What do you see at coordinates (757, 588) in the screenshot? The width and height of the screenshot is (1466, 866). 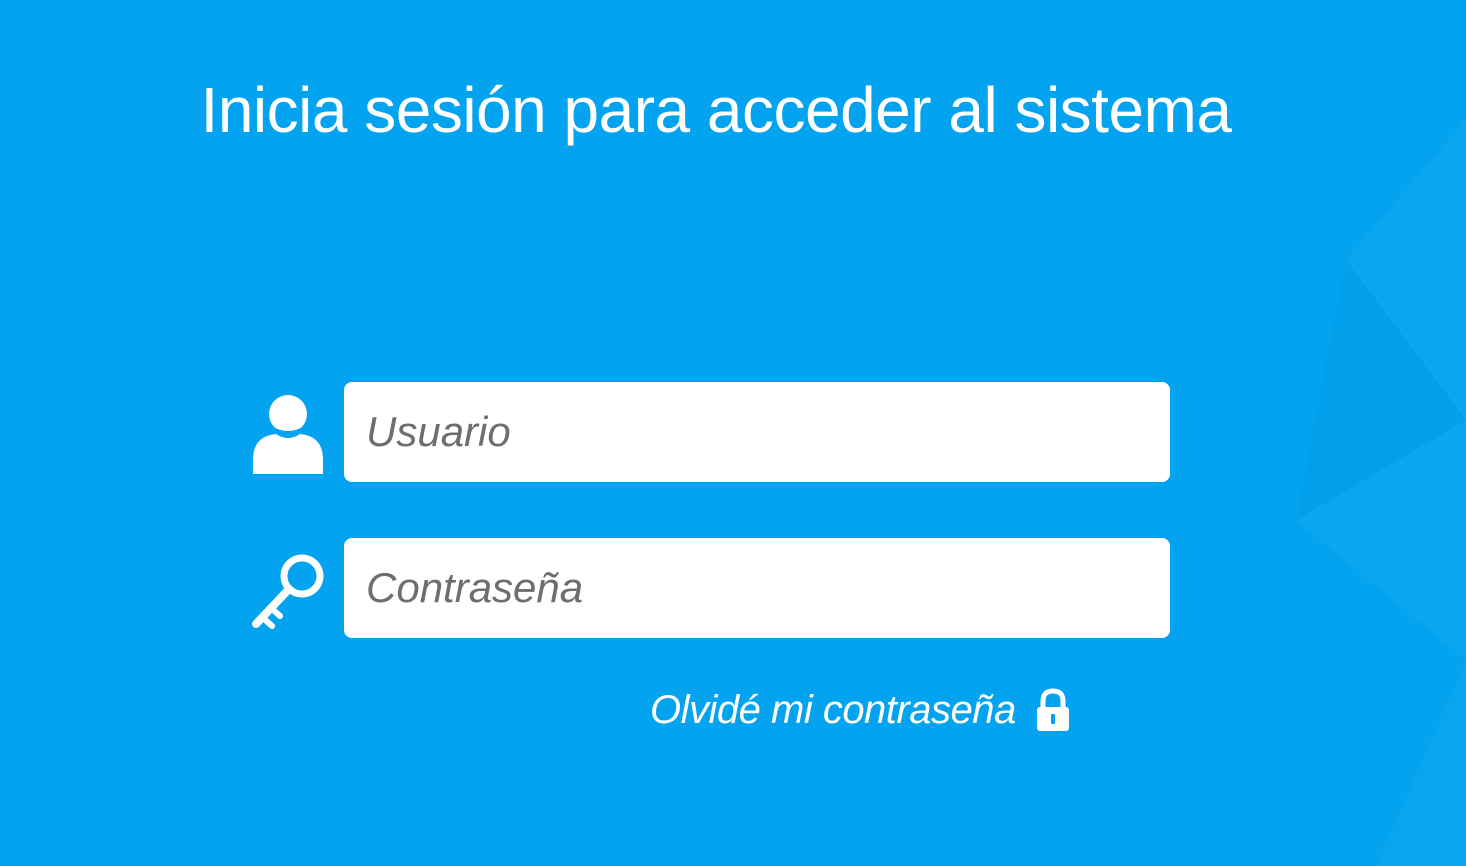 I see `password-input` at bounding box center [757, 588].